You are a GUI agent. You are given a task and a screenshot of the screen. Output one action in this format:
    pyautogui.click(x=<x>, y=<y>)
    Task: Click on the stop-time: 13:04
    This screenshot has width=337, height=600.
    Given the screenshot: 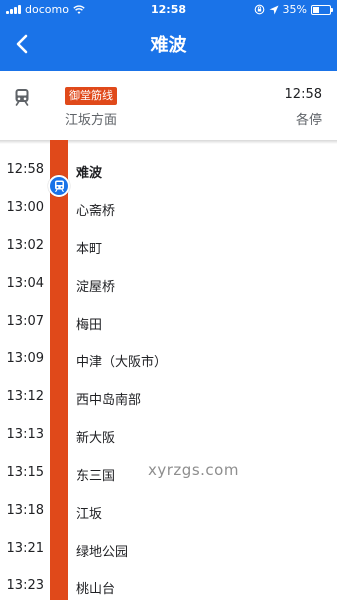 What is the action you would take?
    pyautogui.click(x=25, y=283)
    